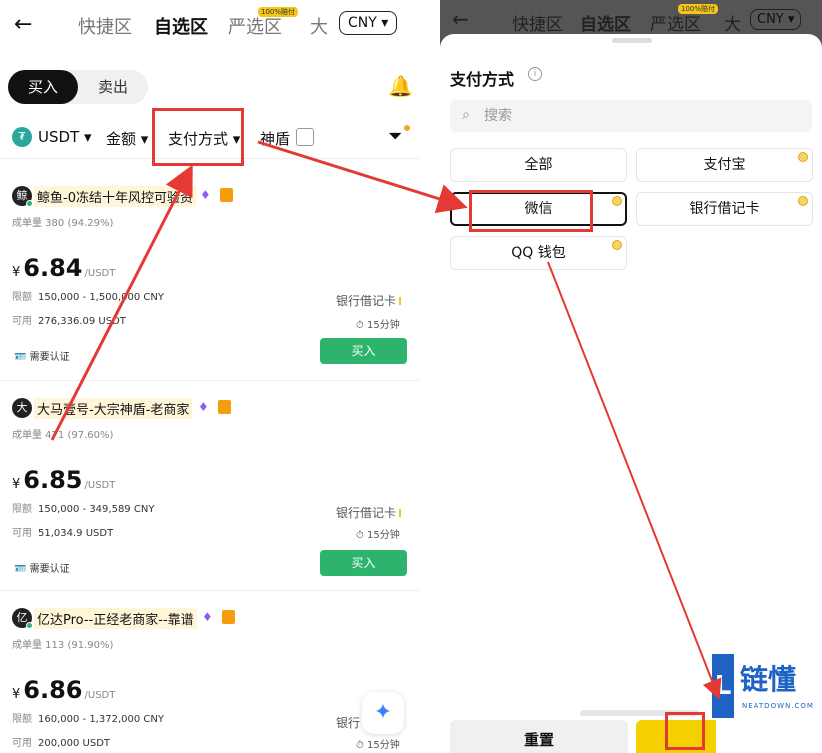  Describe the element at coordinates (121, 302) in the screenshot. I see `arrow-to-payment-filter` at that location.